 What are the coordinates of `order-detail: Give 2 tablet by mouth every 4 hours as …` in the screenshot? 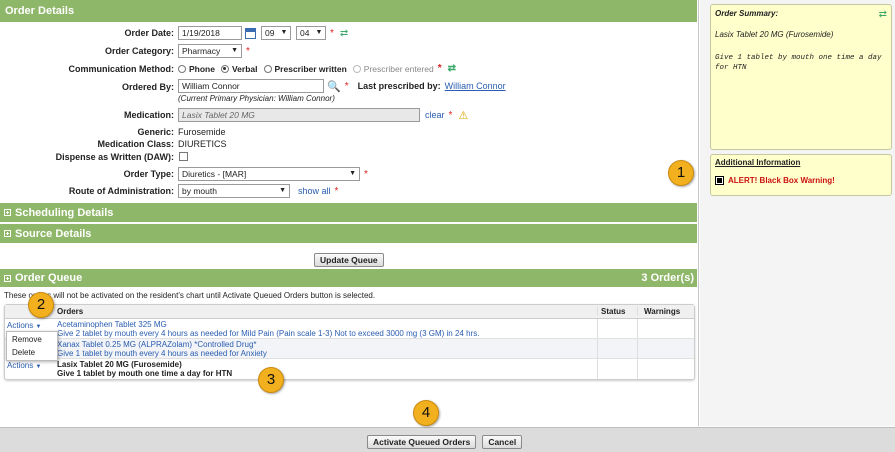 It's located at (327, 333).